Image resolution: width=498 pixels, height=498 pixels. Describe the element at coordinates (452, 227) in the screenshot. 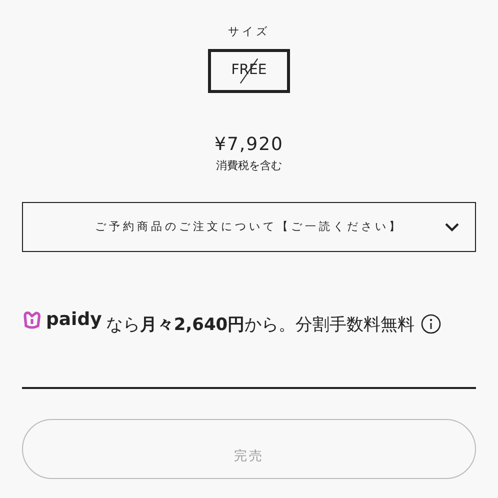

I see `chevron-icon` at that location.